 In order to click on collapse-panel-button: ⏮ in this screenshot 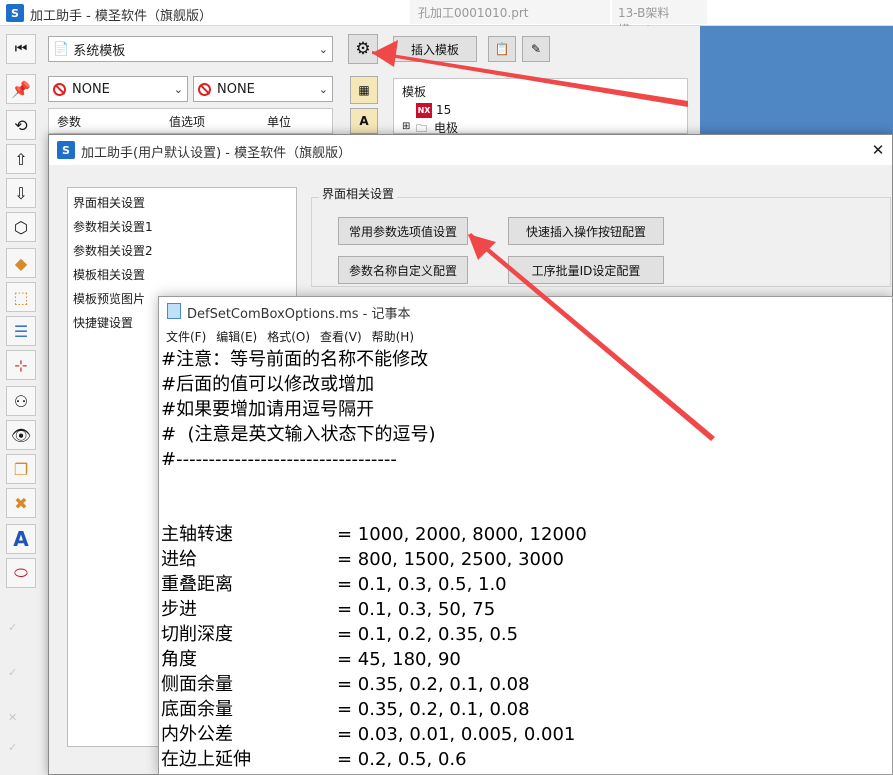, I will do `click(21, 49)`.